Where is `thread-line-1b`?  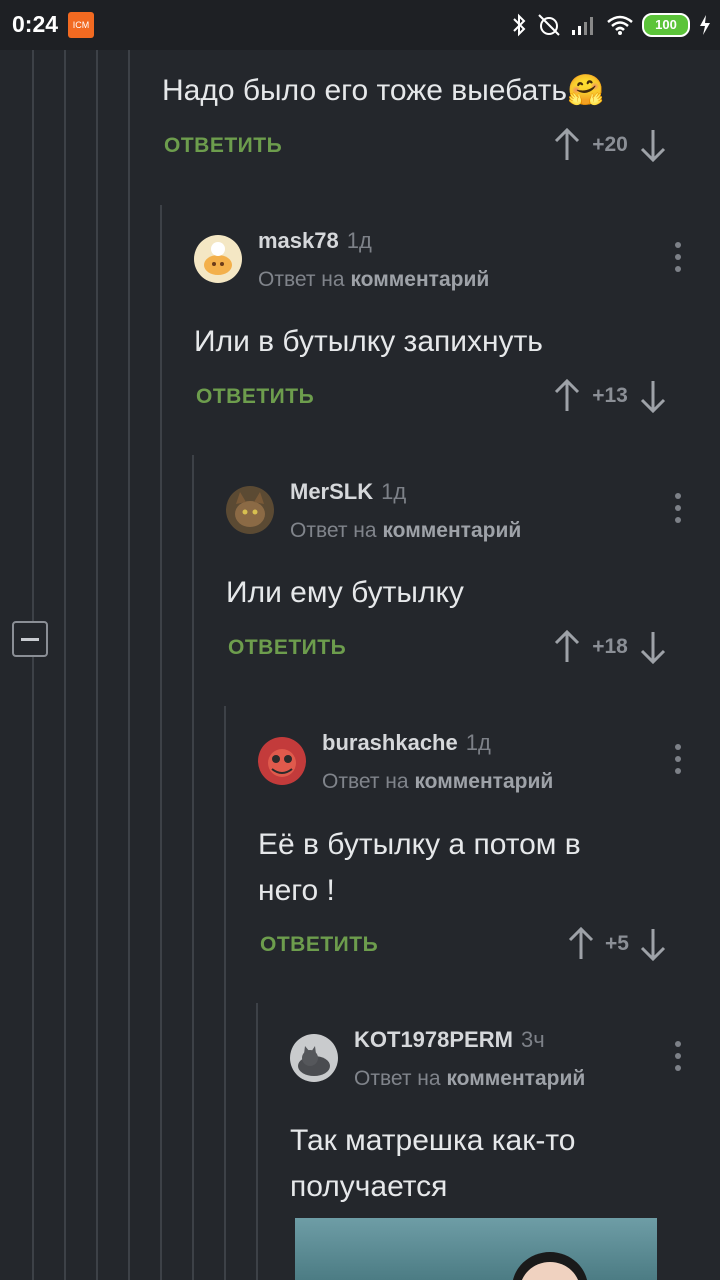 thread-line-1b is located at coordinates (33, 968).